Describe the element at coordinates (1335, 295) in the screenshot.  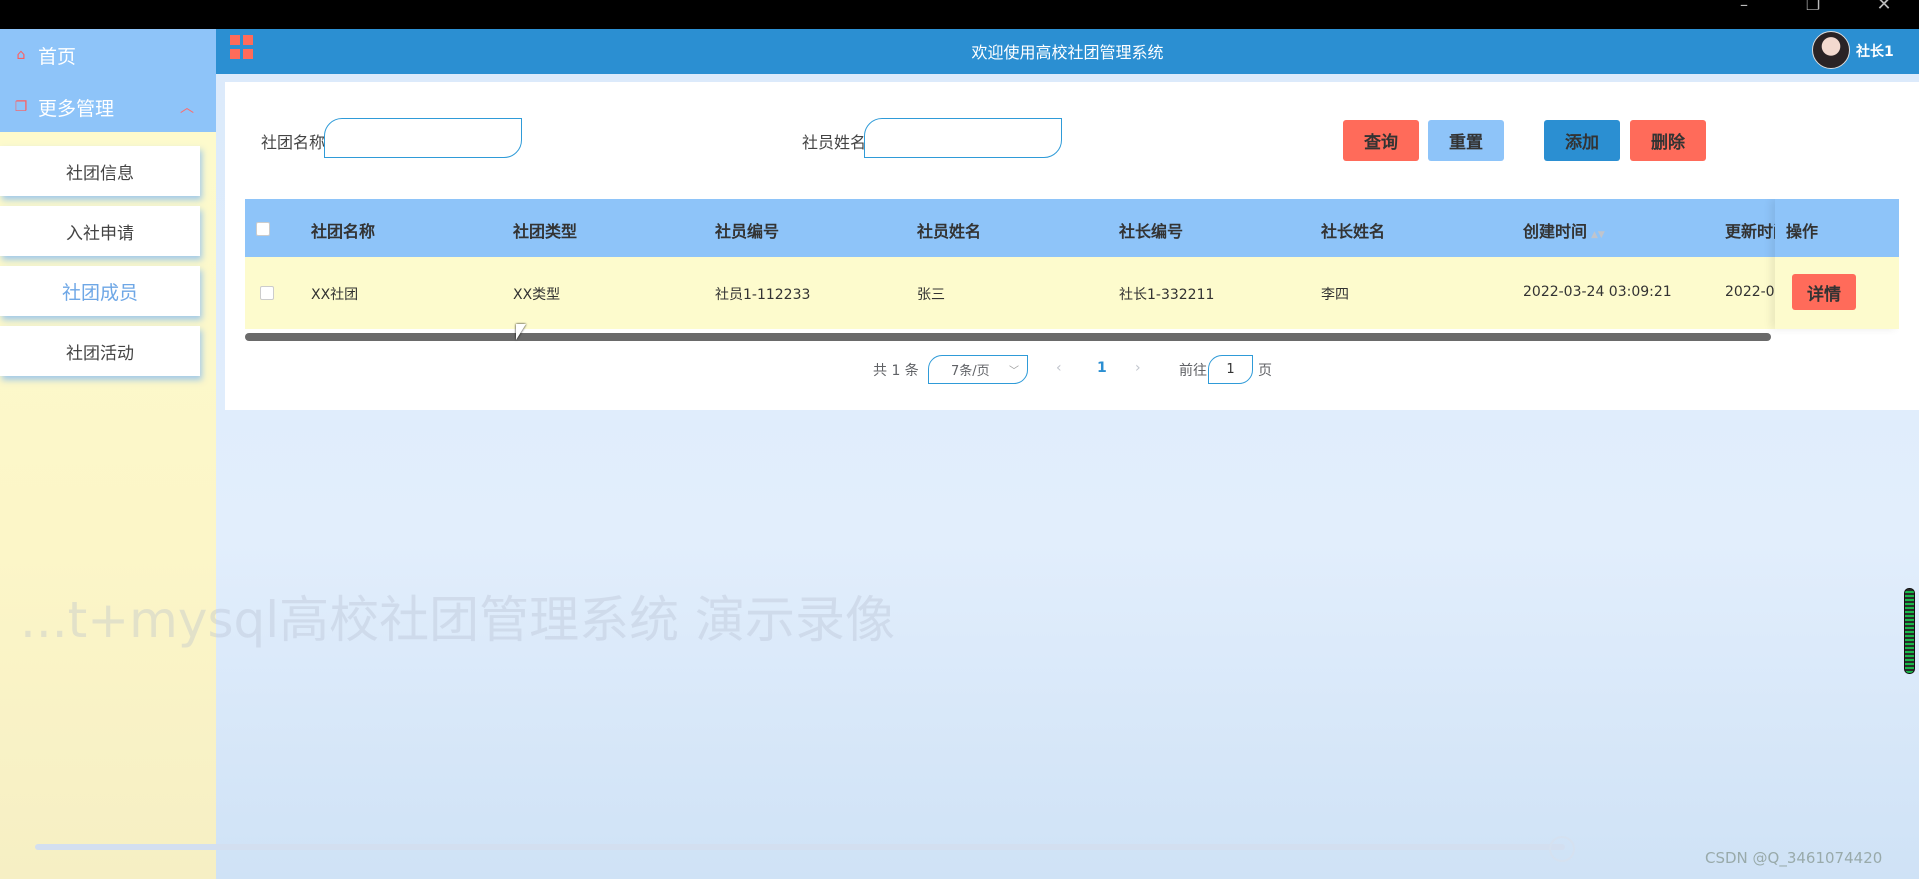
I see `cell-leader-name: 李四` at that location.